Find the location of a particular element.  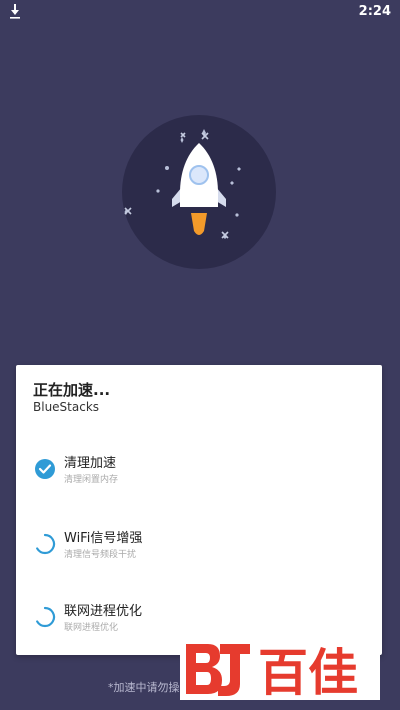

status-bar: 2:24 is located at coordinates (200, 12).